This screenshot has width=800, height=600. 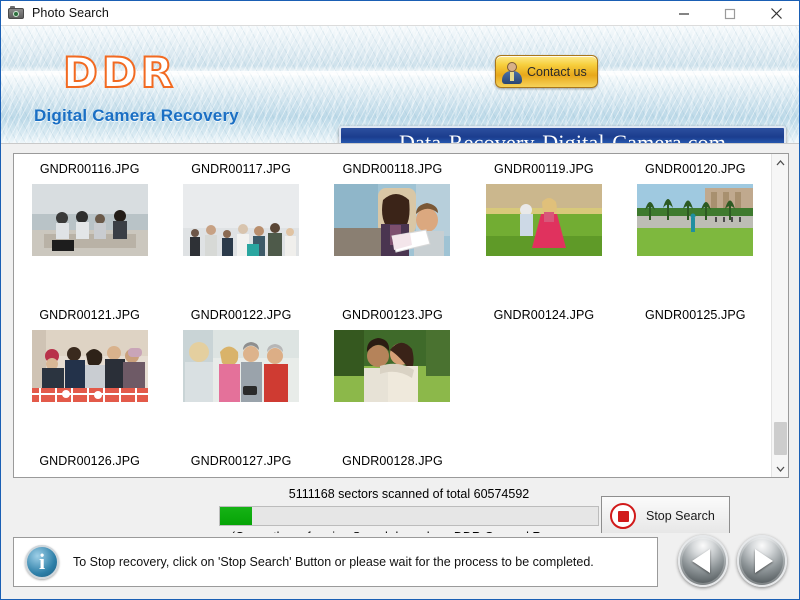 What do you see at coordinates (544, 315) in the screenshot?
I see `file-label: GNDR00124.JPG` at bounding box center [544, 315].